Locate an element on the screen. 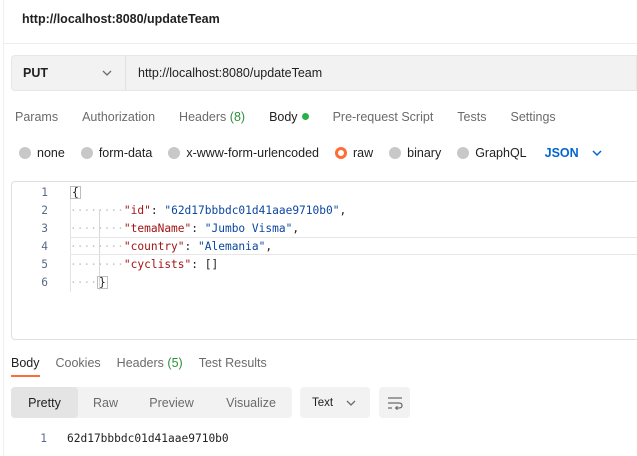  response-tabs: Body Cookies Headers (5) Test Results is located at coordinates (147, 363).